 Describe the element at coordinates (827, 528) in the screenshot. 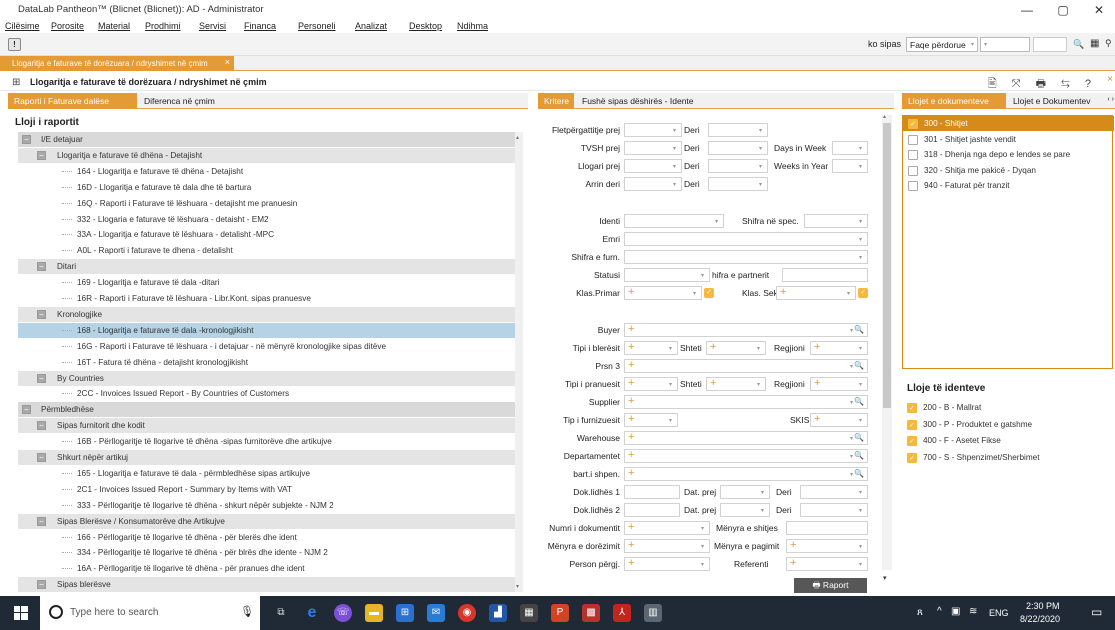

I see `menyra-shitjes-select` at that location.